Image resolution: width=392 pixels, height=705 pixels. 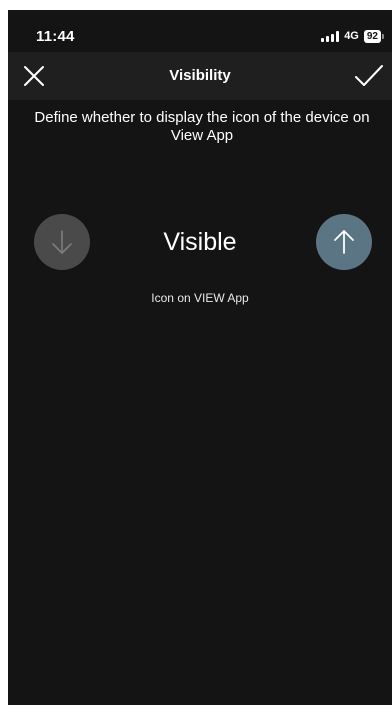 I want to click on status-bar: 11:44 4G 92, so click(x=200, y=31).